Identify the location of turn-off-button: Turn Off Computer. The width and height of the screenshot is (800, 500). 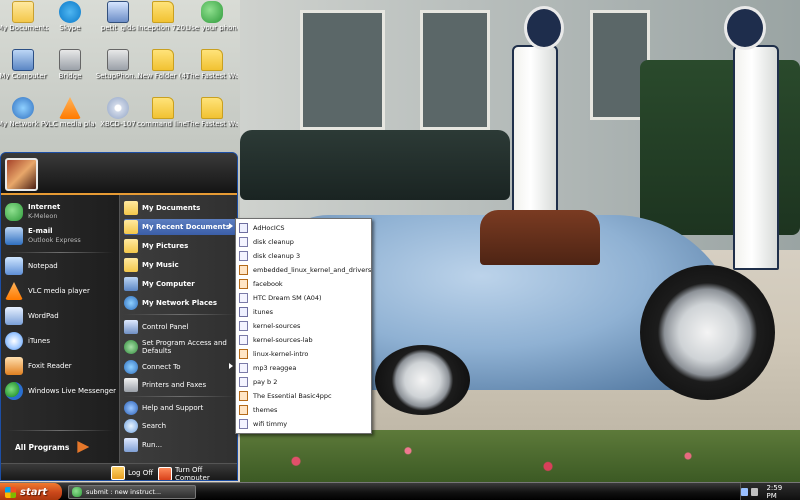
(197, 473).